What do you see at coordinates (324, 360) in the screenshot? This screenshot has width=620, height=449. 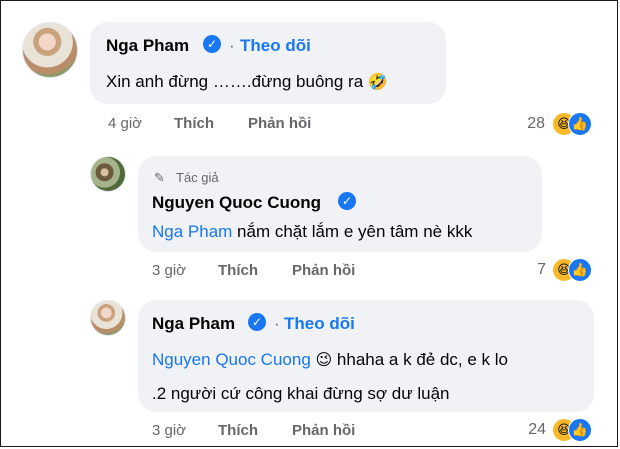 I see `wink-emoji: 😉` at bounding box center [324, 360].